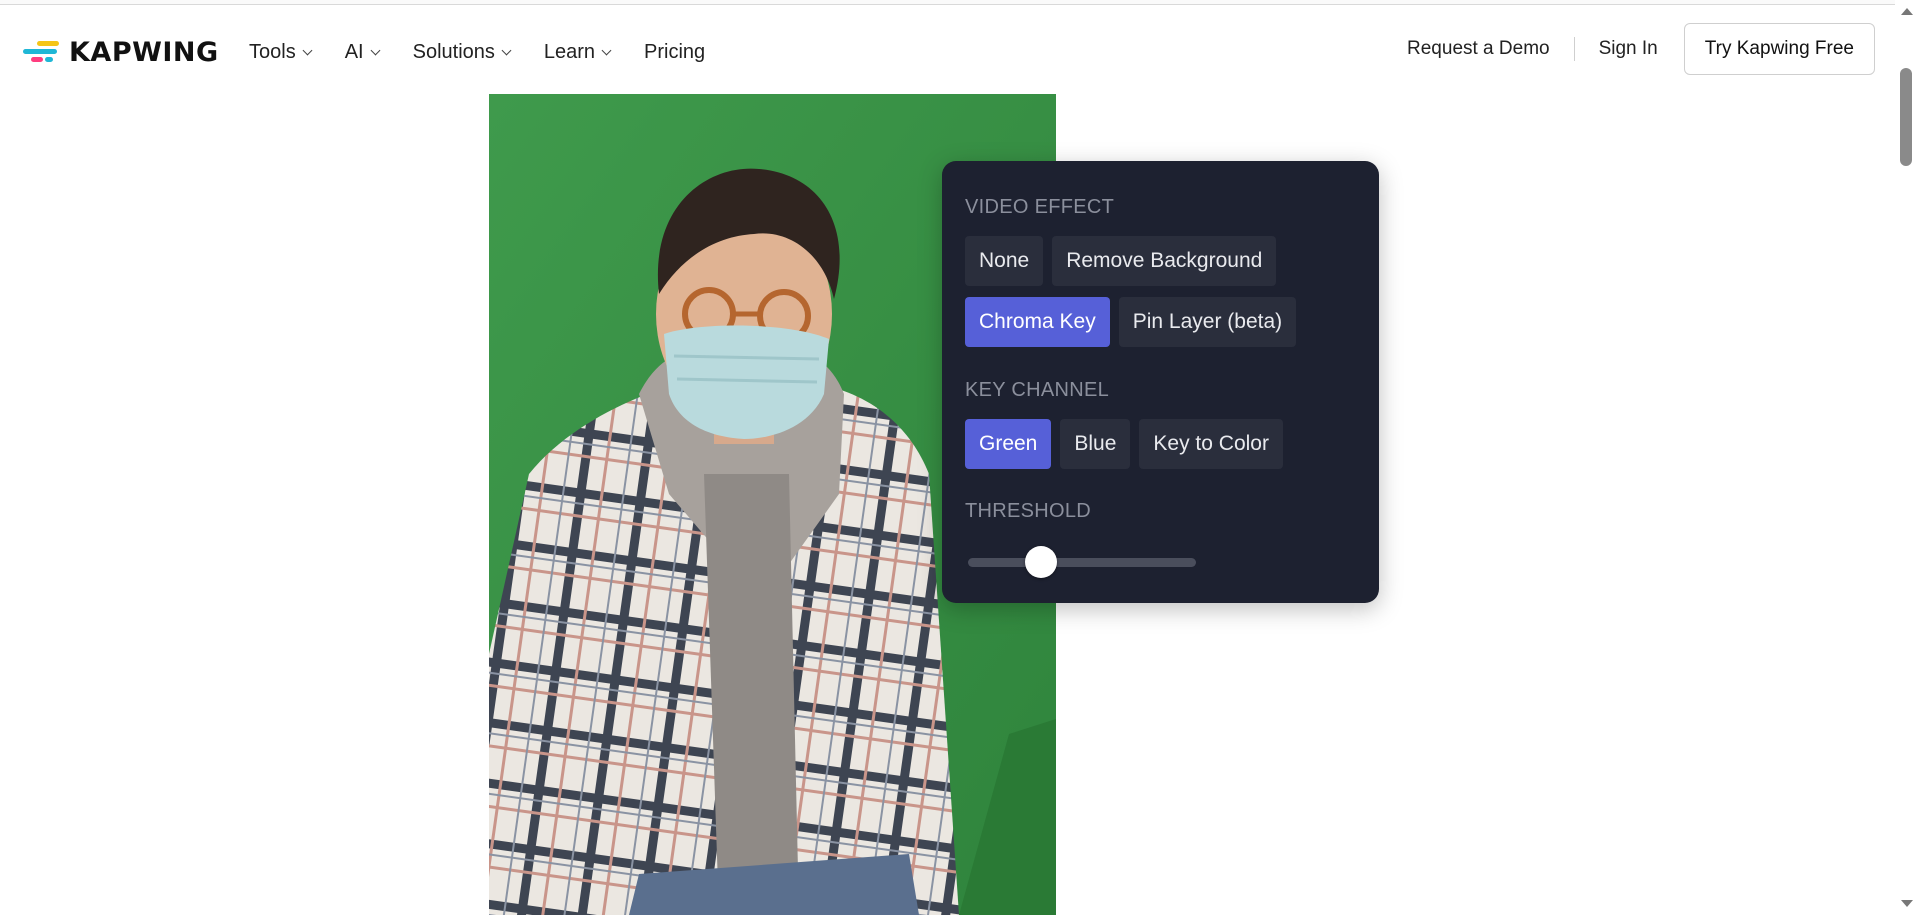  I want to click on scroll-down-arrow-icon, so click(1907, 903).